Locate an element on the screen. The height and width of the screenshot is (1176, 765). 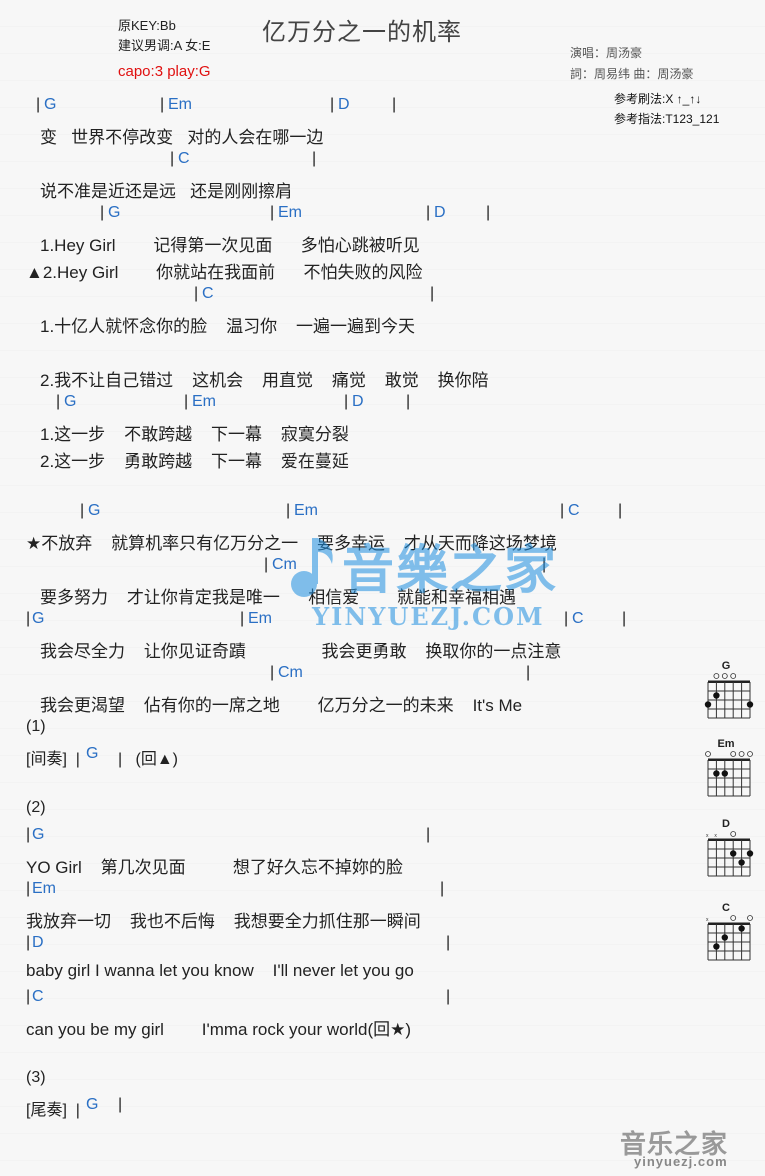
section-label: (1) is located at coordinates (36, 726).